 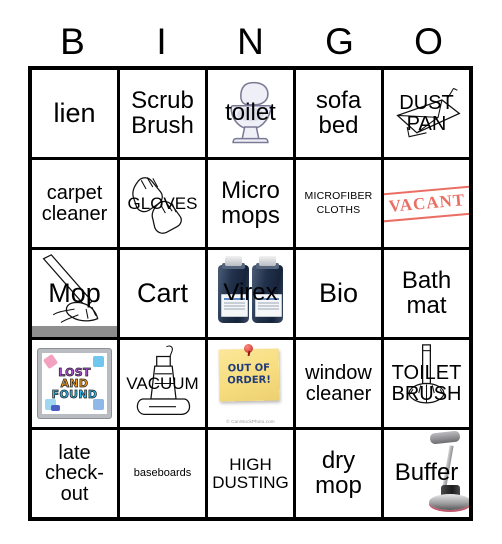 I want to click on cell-label: late check-out, so click(x=74, y=473).